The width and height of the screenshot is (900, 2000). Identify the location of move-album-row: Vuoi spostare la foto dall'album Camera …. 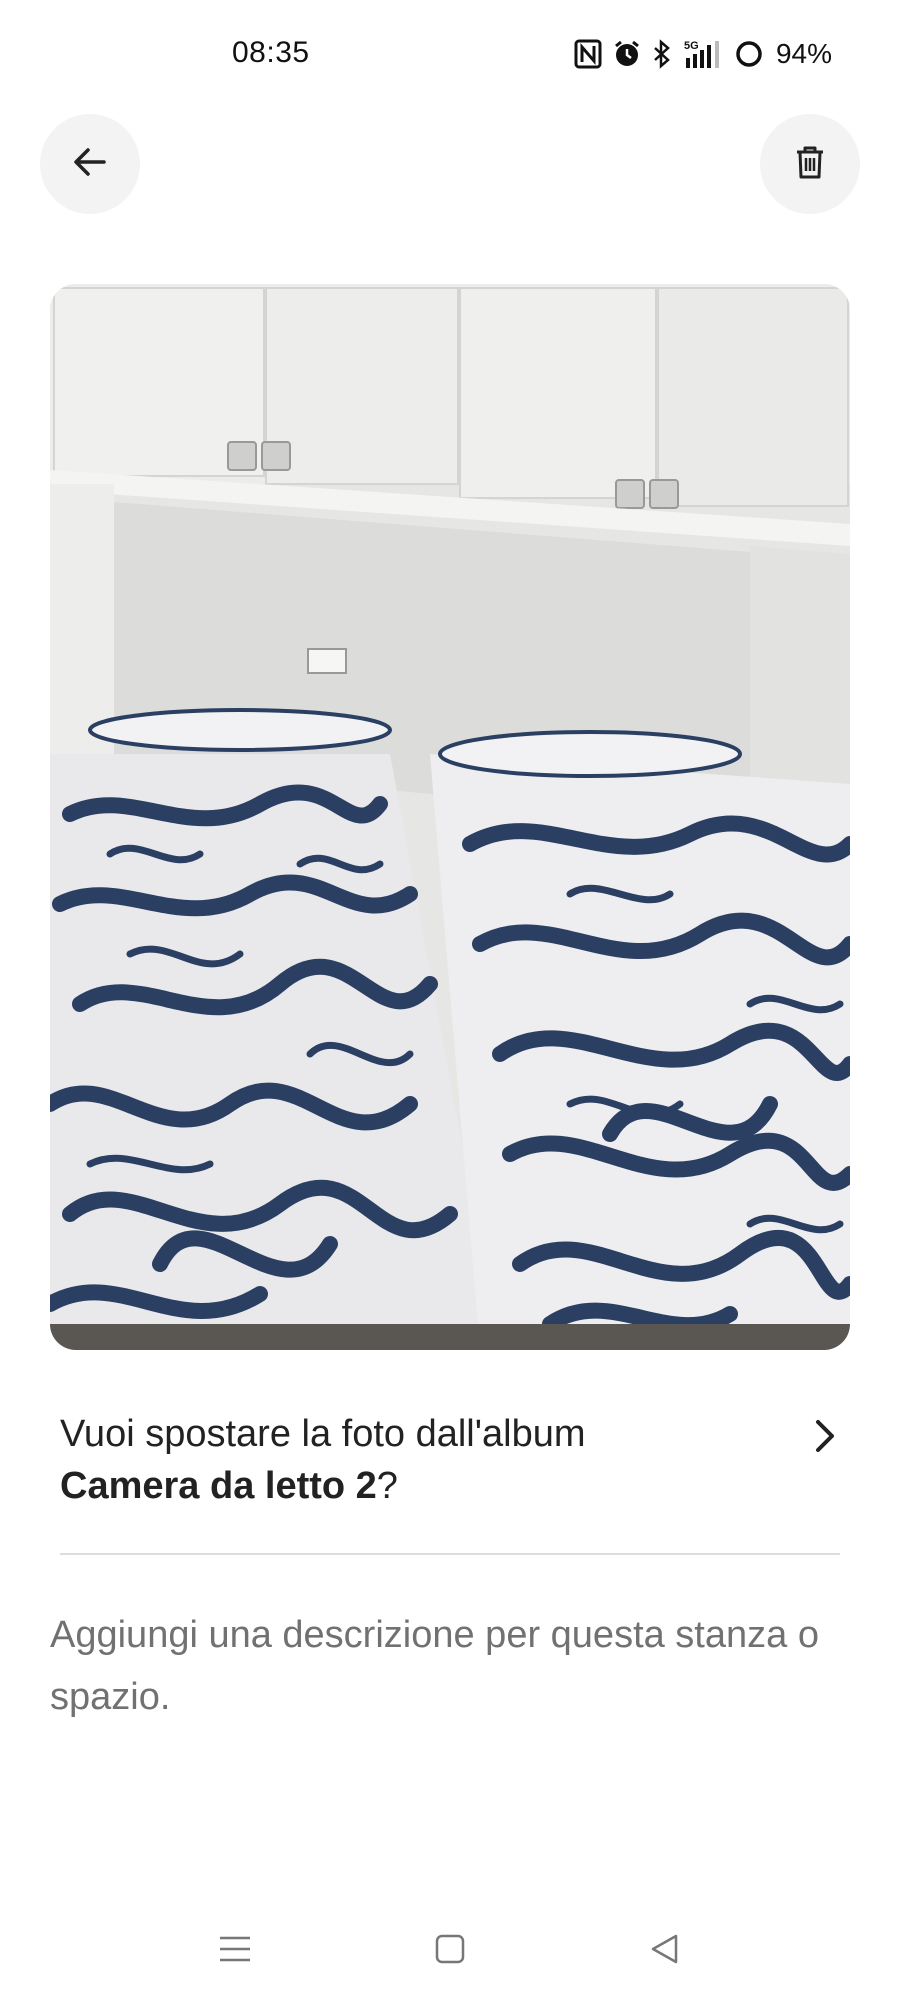
(450, 1463).